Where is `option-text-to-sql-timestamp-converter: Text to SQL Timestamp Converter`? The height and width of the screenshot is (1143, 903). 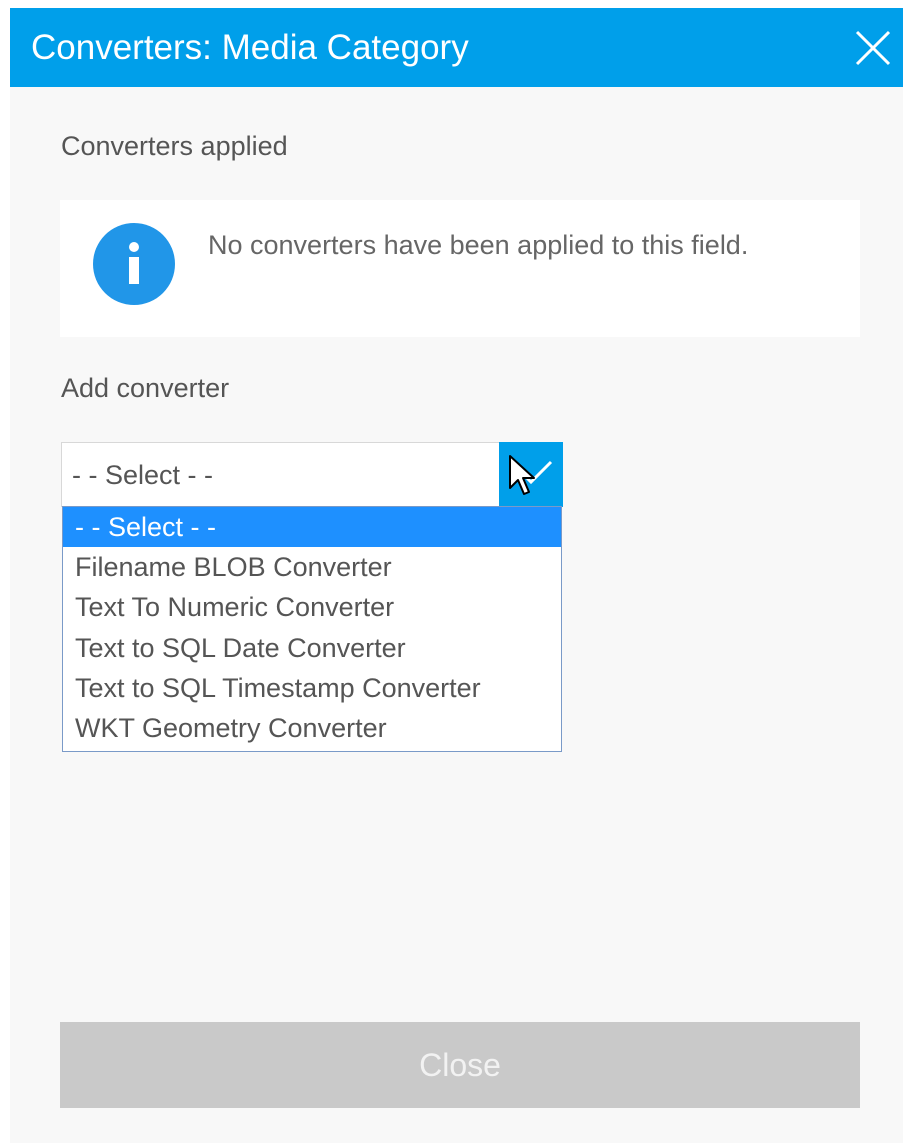 option-text-to-sql-timestamp-converter: Text to SQL Timestamp Converter is located at coordinates (312, 688).